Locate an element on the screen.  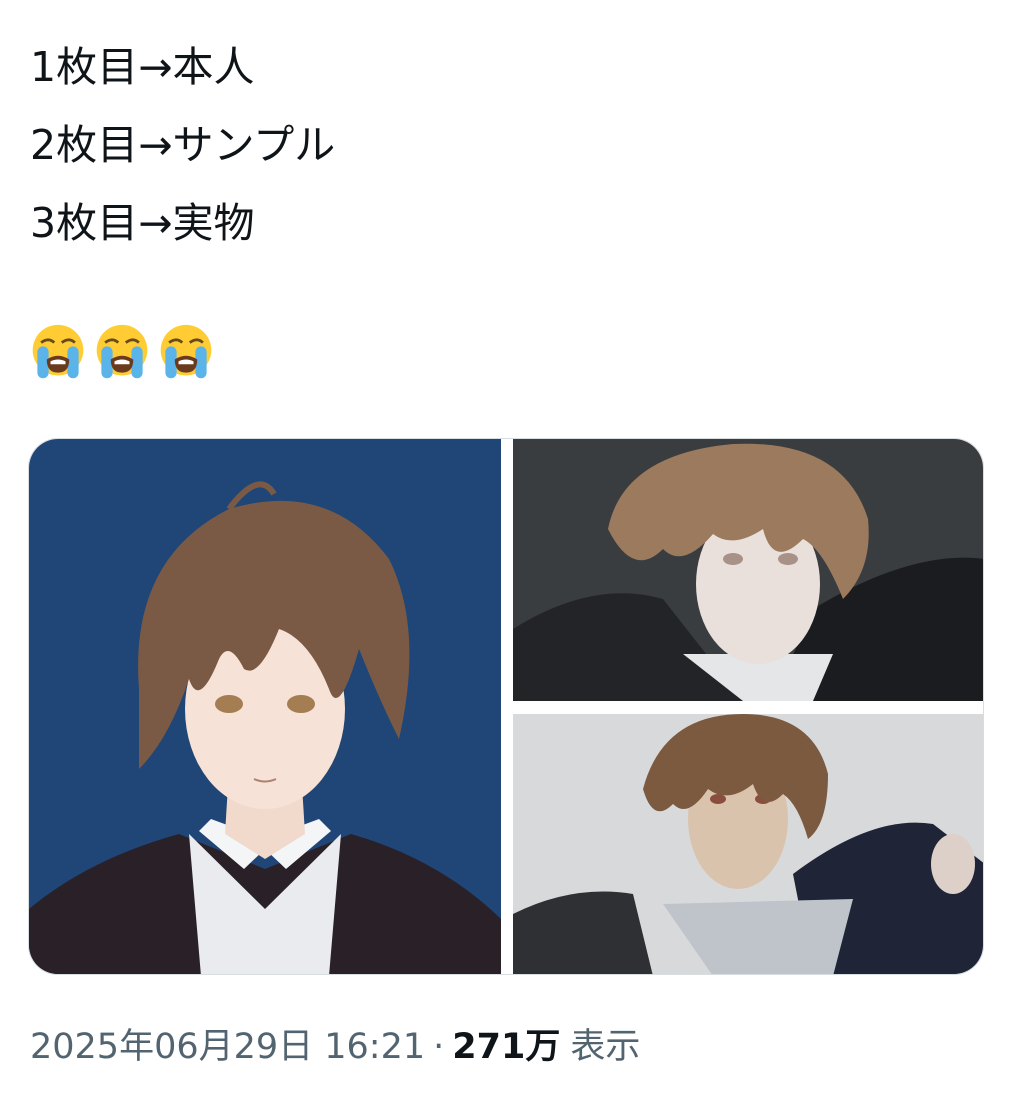
tweet-line-2: 2枚目→サンプル is located at coordinates (183, 145).